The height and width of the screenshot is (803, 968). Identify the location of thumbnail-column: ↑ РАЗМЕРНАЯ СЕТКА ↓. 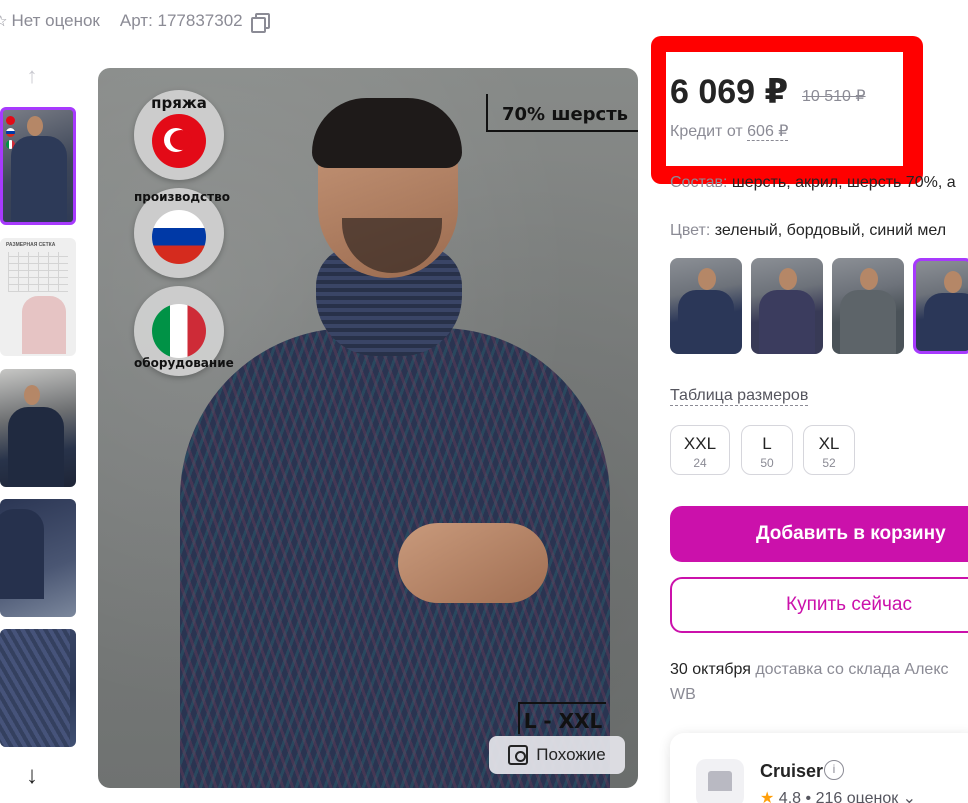
(40, 430).